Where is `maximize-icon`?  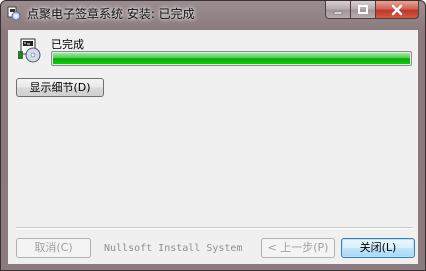 maximize-icon is located at coordinates (363, 10).